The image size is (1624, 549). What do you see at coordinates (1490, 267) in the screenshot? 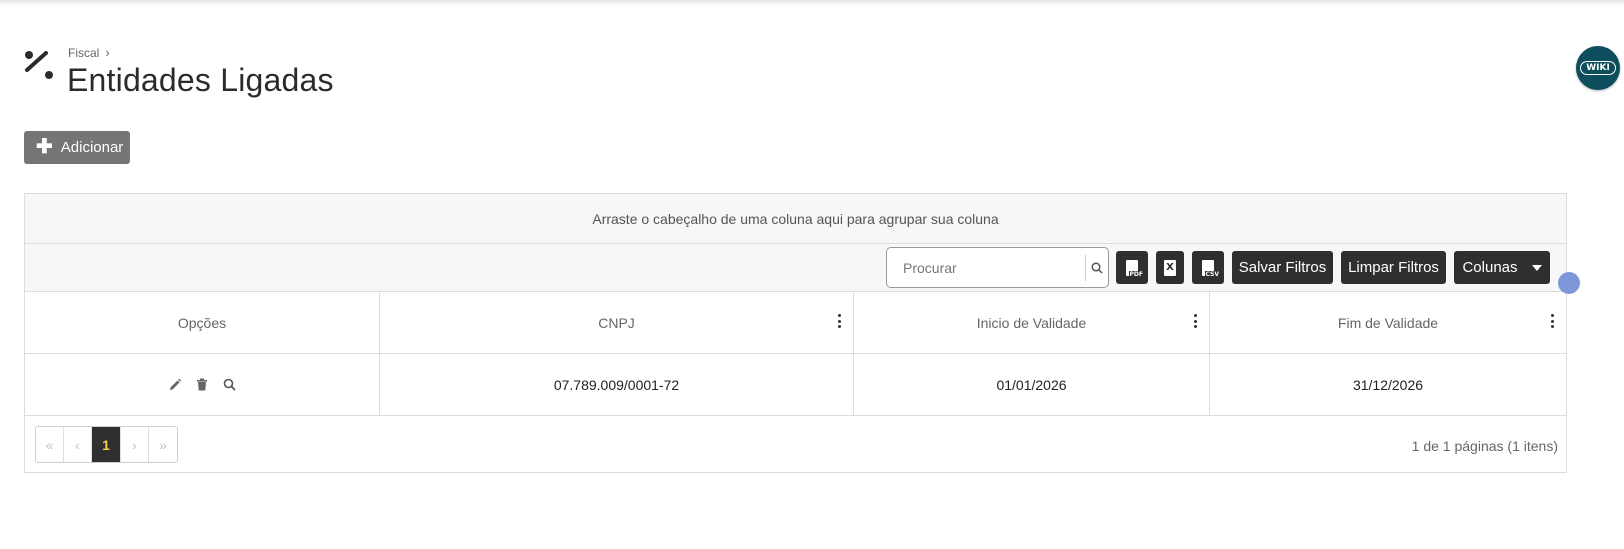
I see `columns-label: Colunas` at bounding box center [1490, 267].